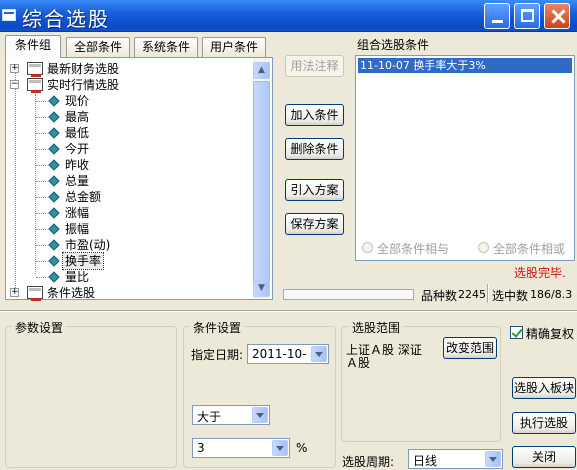  I want to click on tree-item-change: 涨幅, so click(126, 213).